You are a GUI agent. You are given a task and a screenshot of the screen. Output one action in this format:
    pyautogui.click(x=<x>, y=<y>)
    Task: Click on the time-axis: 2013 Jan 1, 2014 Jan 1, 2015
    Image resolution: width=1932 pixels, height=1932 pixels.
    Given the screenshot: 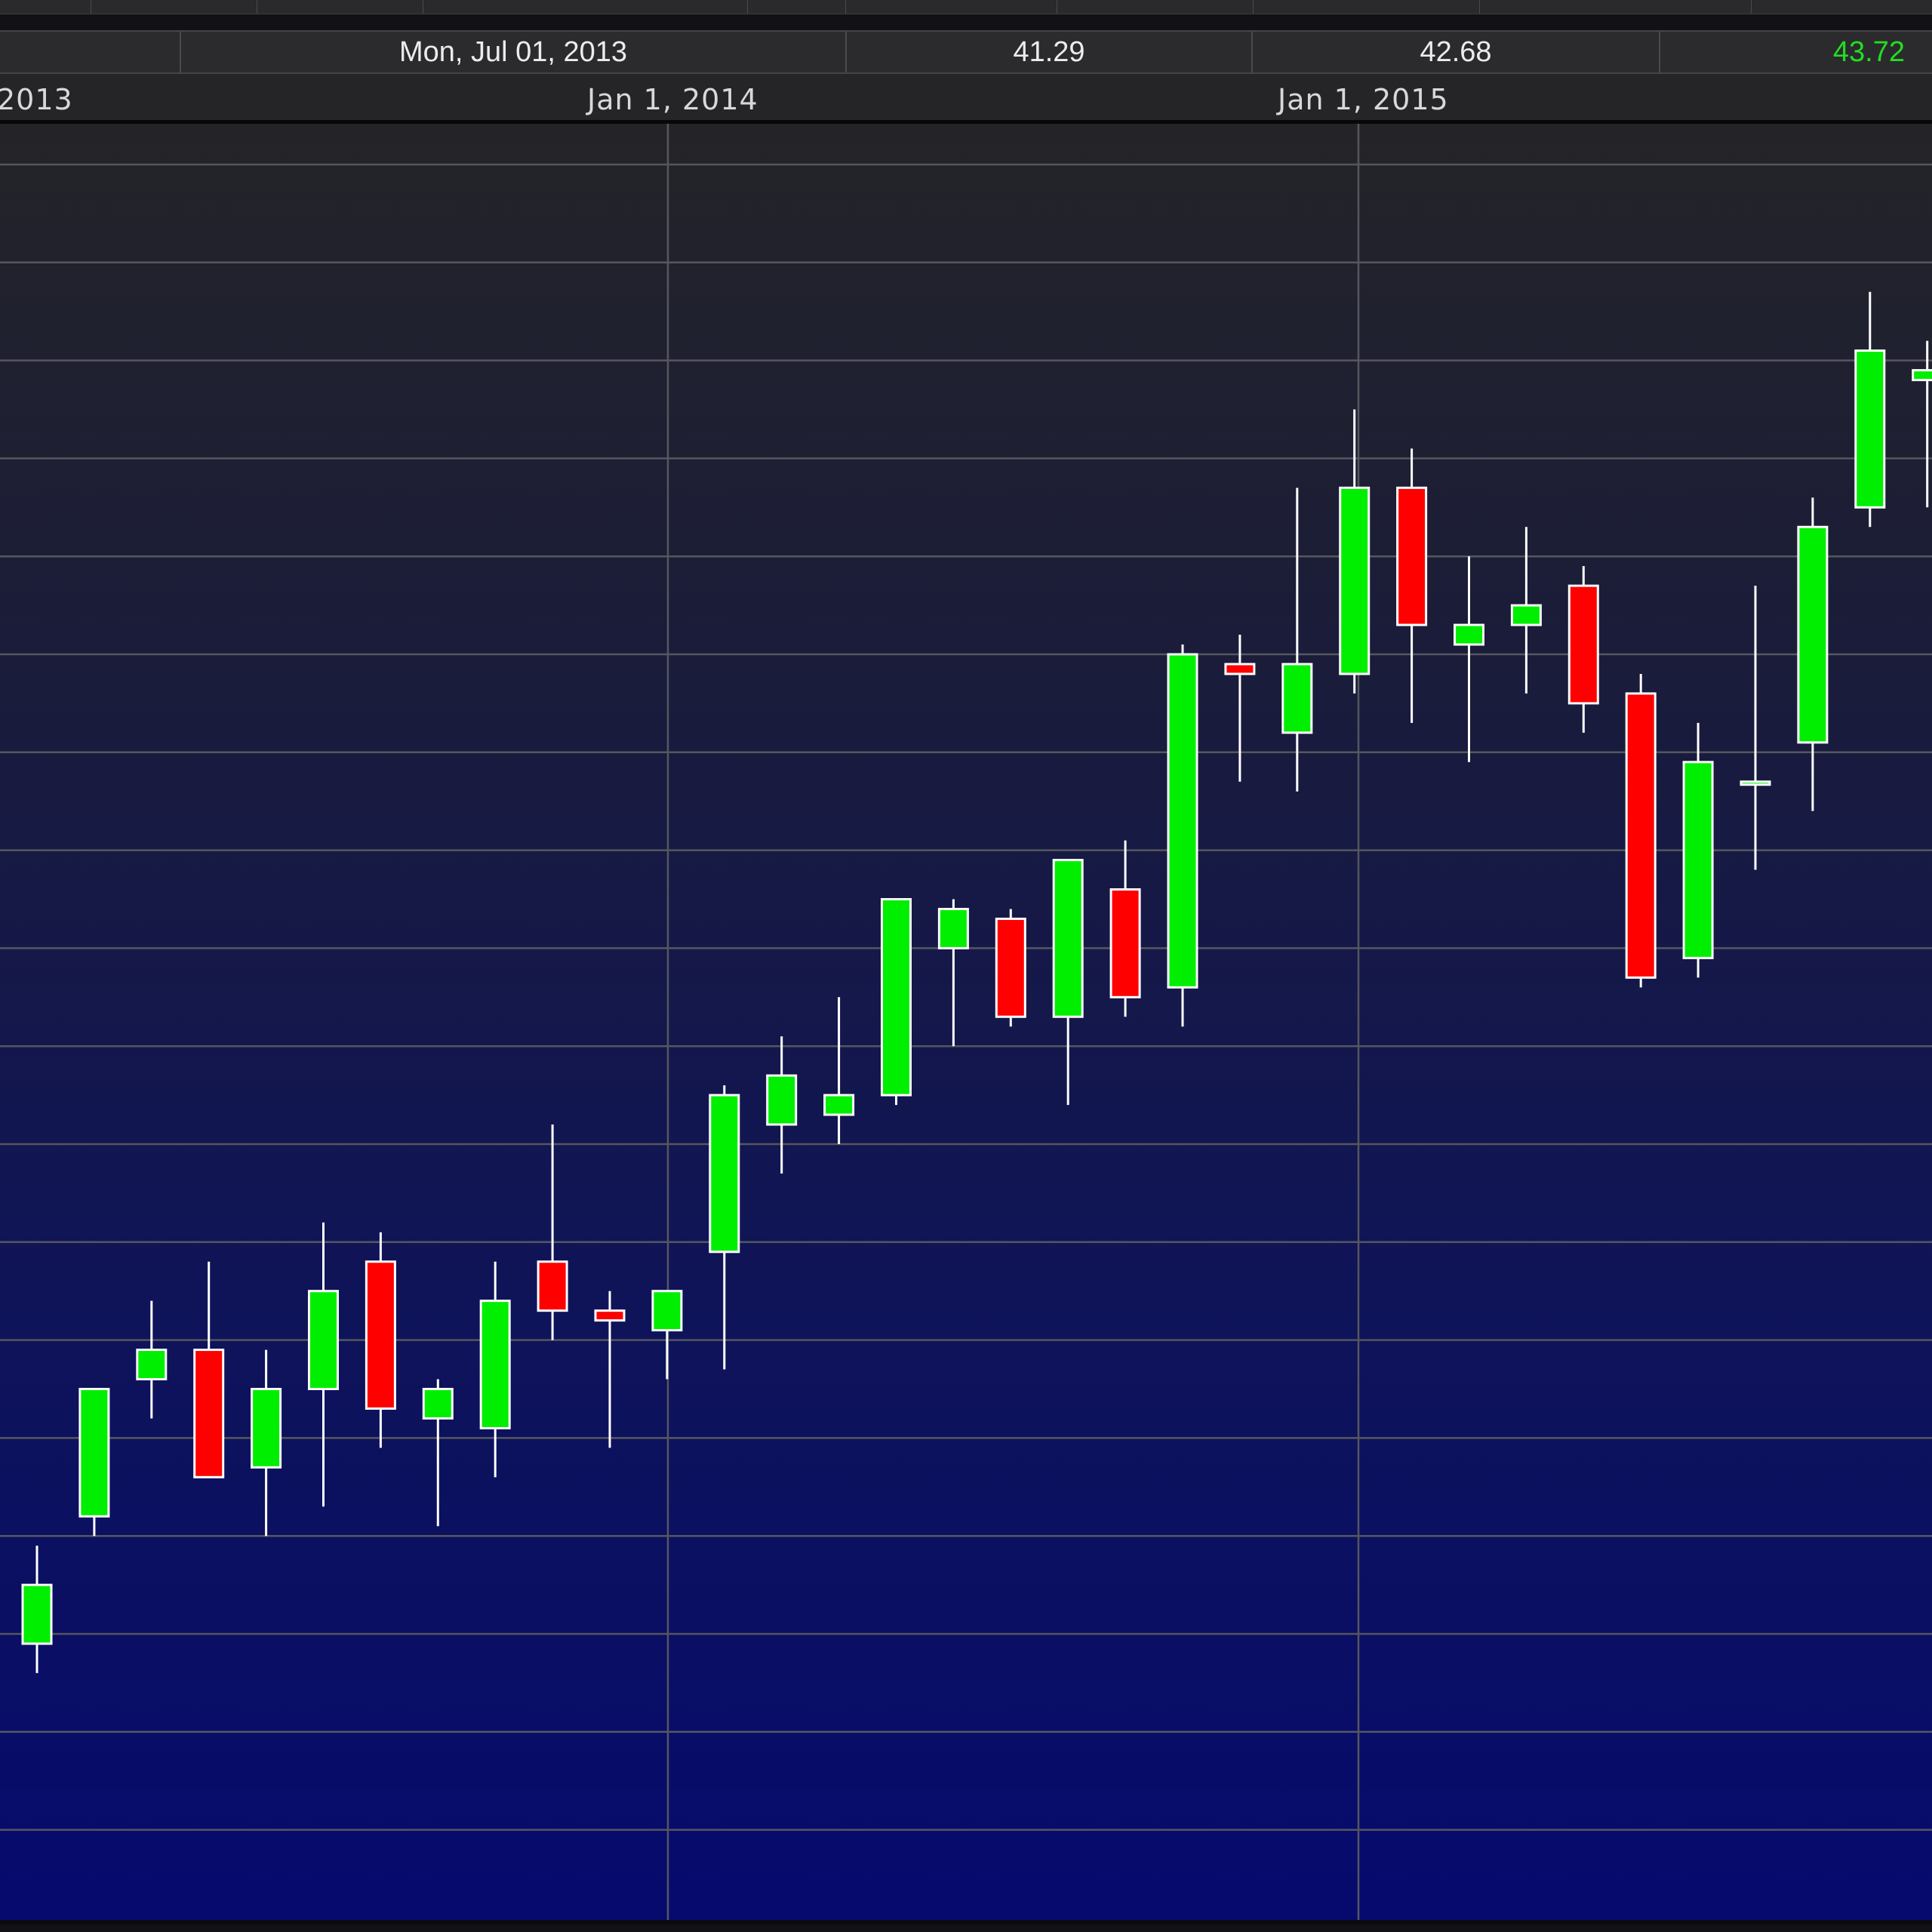 What is the action you would take?
    pyautogui.click(x=966, y=99)
    